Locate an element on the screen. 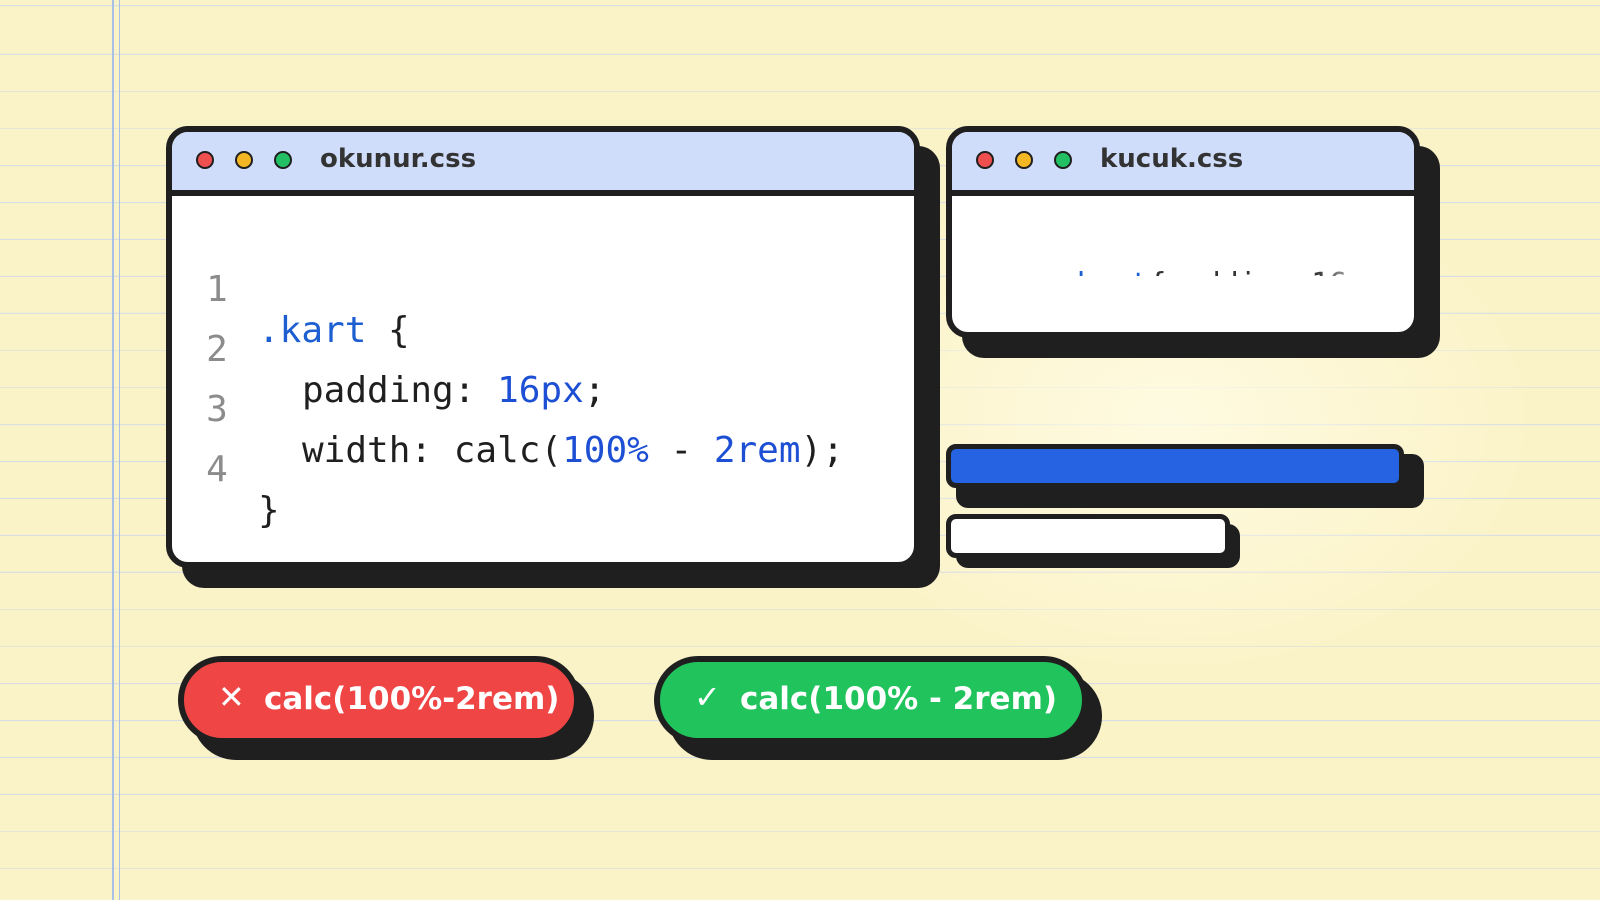 This screenshot has width=1600, height=900. text-fade-overlay is located at coordinates (1351, 254).